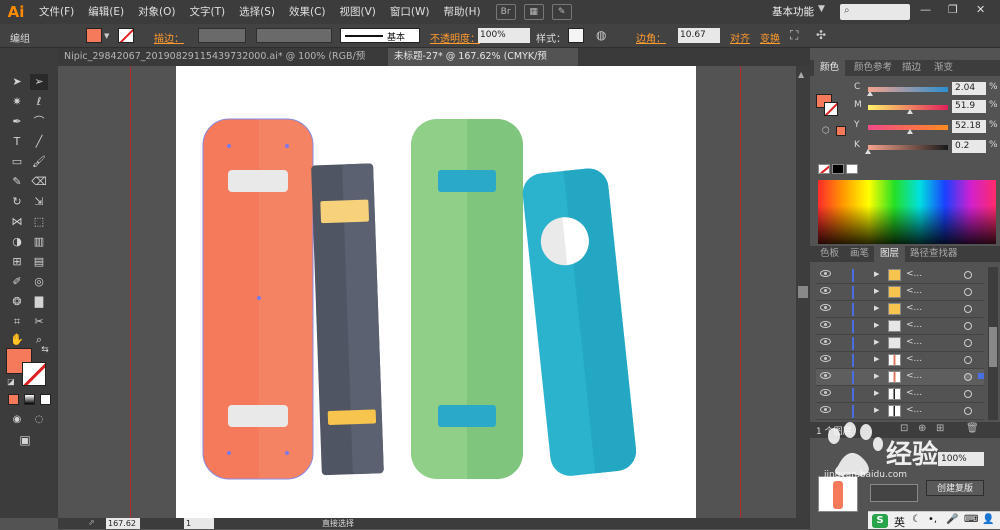 This screenshot has width=1000, height=530. Describe the element at coordinates (17, 202) in the screenshot. I see `rotate-tool-icon: ↻` at that location.